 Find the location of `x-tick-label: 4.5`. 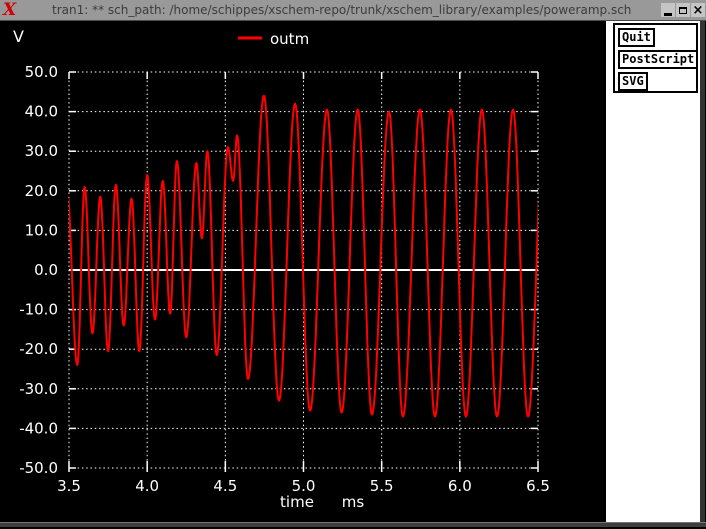

x-tick-label: 4.5 is located at coordinates (225, 486).